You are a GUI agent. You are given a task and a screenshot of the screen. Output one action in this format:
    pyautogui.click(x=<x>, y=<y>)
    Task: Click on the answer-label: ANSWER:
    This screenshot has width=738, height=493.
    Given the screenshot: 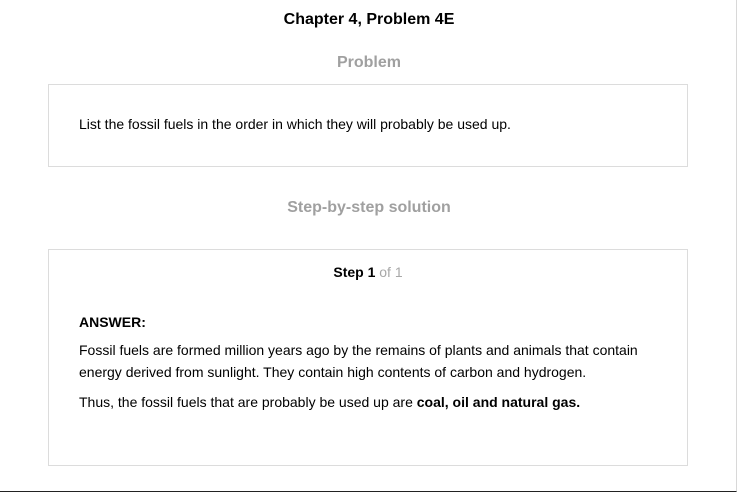 What is the action you would take?
    pyautogui.click(x=112, y=322)
    